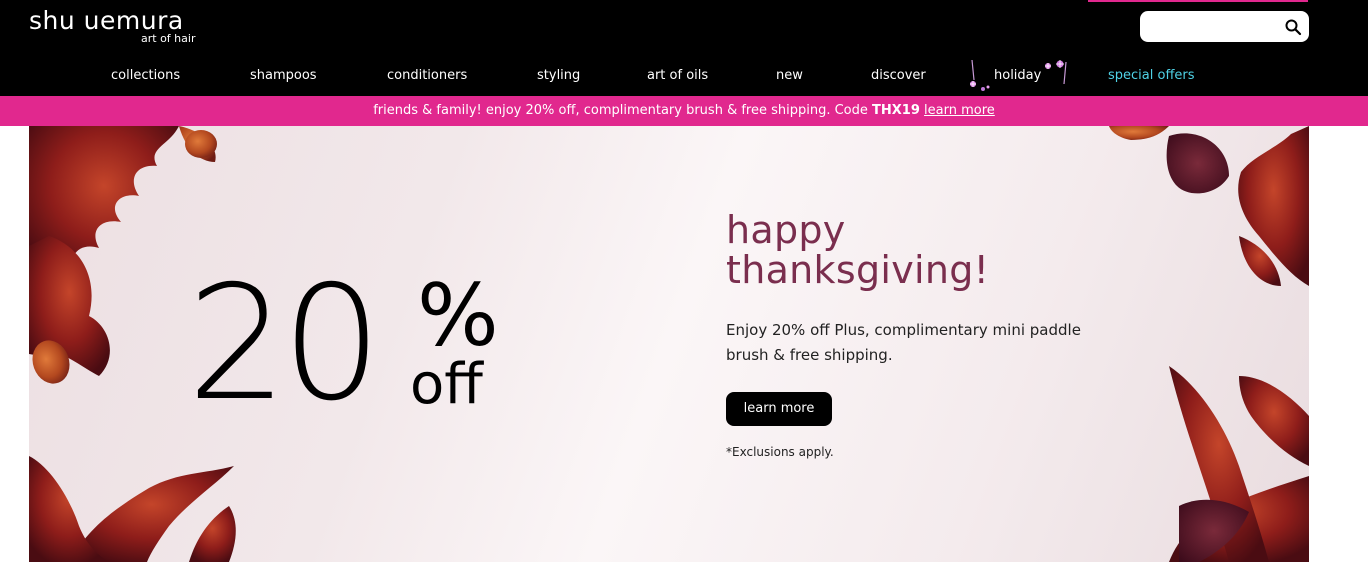  Describe the element at coordinates (677, 76) in the screenshot. I see `nav-item-art-of-oils: art of oils` at that location.